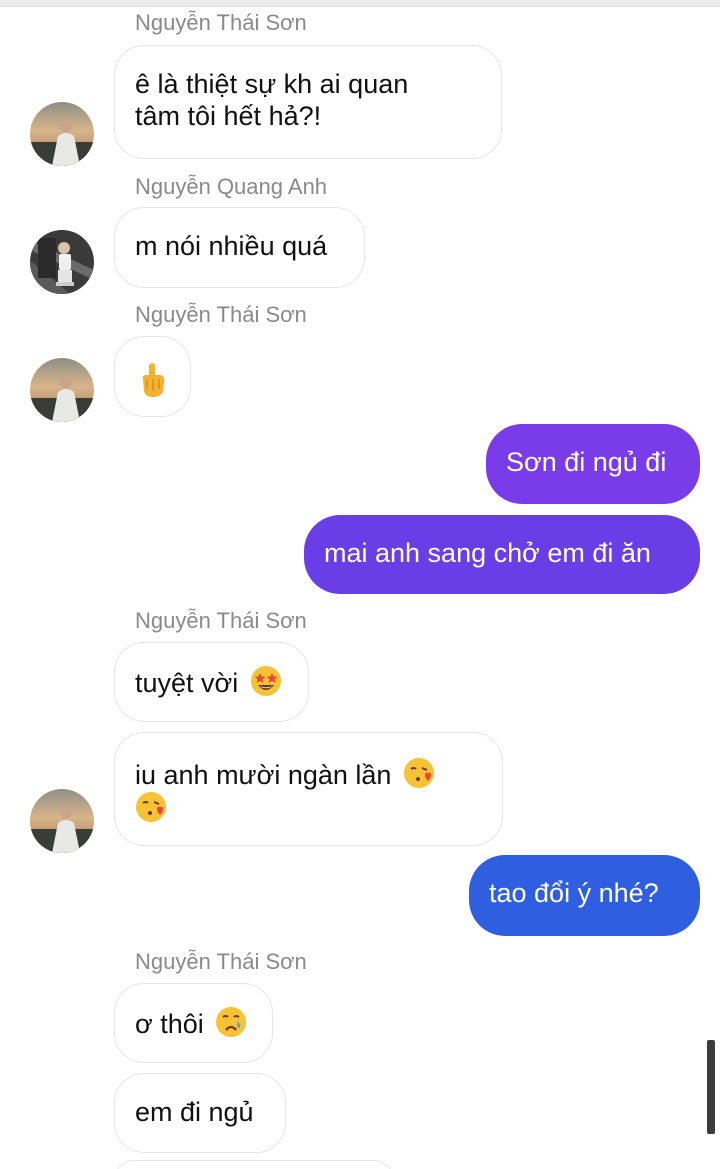 The image size is (720, 1169). What do you see at coordinates (231, 186) in the screenshot?
I see `sender-name: Nguyễn Quang Anh` at bounding box center [231, 186].